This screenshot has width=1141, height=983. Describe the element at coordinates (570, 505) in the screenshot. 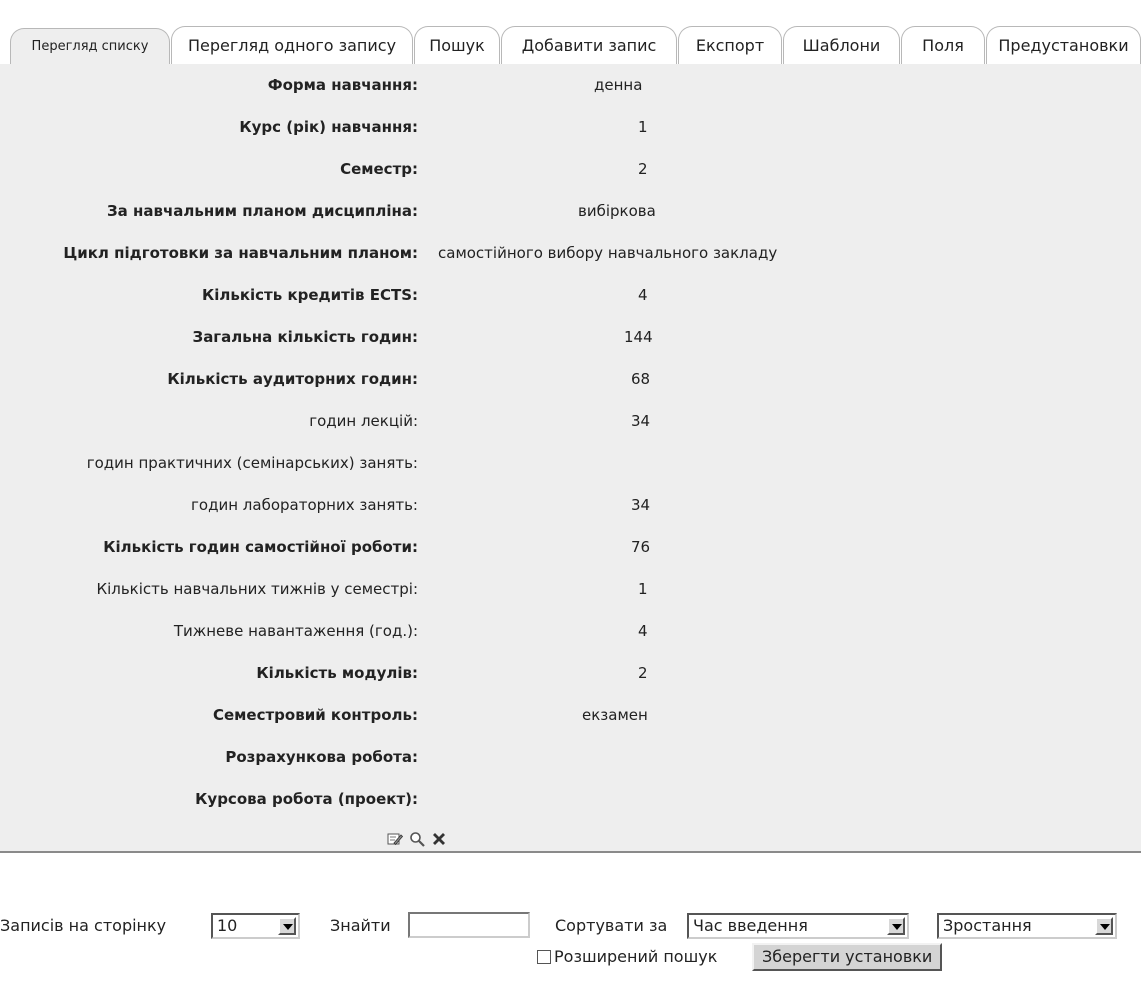

I see `field-row: годин лабораторних занять: 34` at that location.